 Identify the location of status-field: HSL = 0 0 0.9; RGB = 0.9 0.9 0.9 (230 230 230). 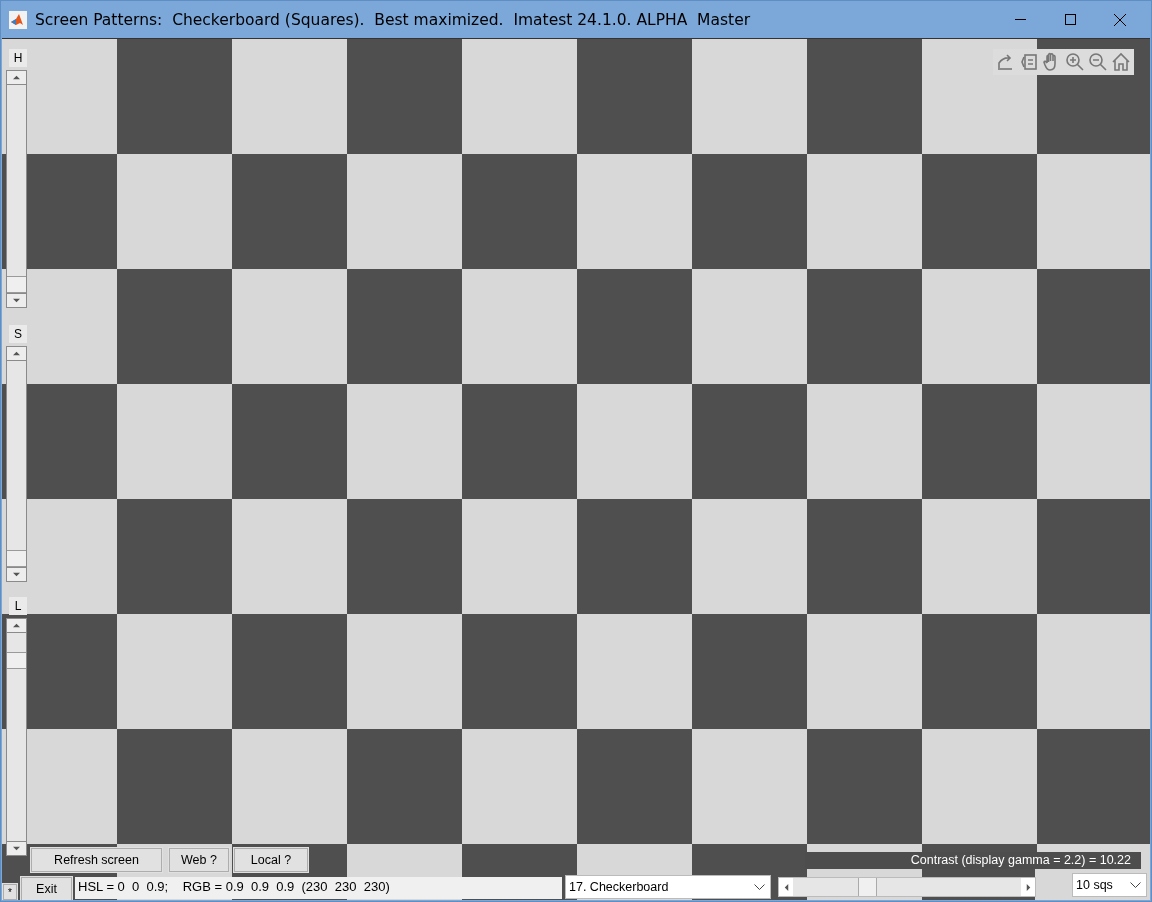
(318, 888).